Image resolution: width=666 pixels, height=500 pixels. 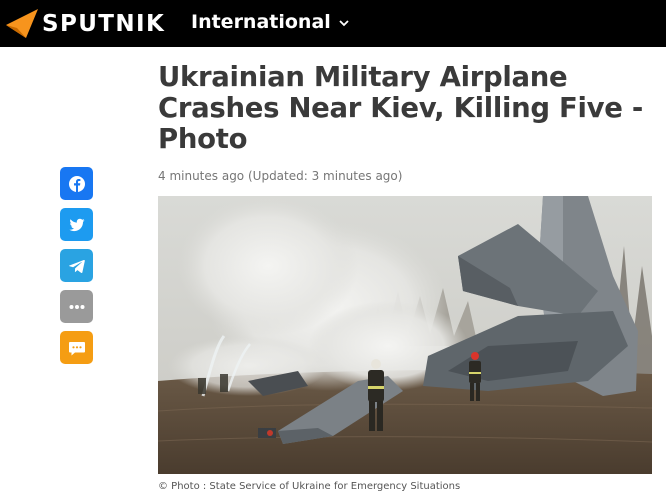 I want to click on share-twitter-button, so click(x=76, y=224).